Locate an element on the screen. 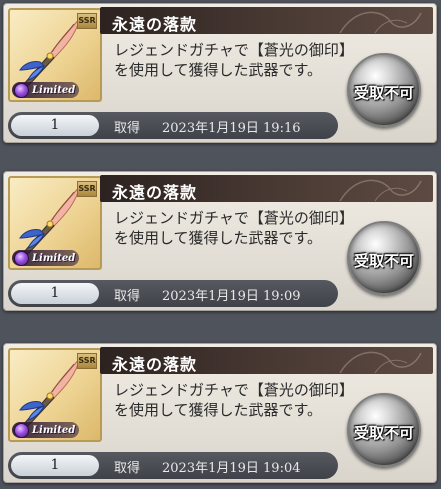 The height and width of the screenshot is (489, 441). item-footer: 1 取得 2023年1月19日 19:09 is located at coordinates (173, 293).